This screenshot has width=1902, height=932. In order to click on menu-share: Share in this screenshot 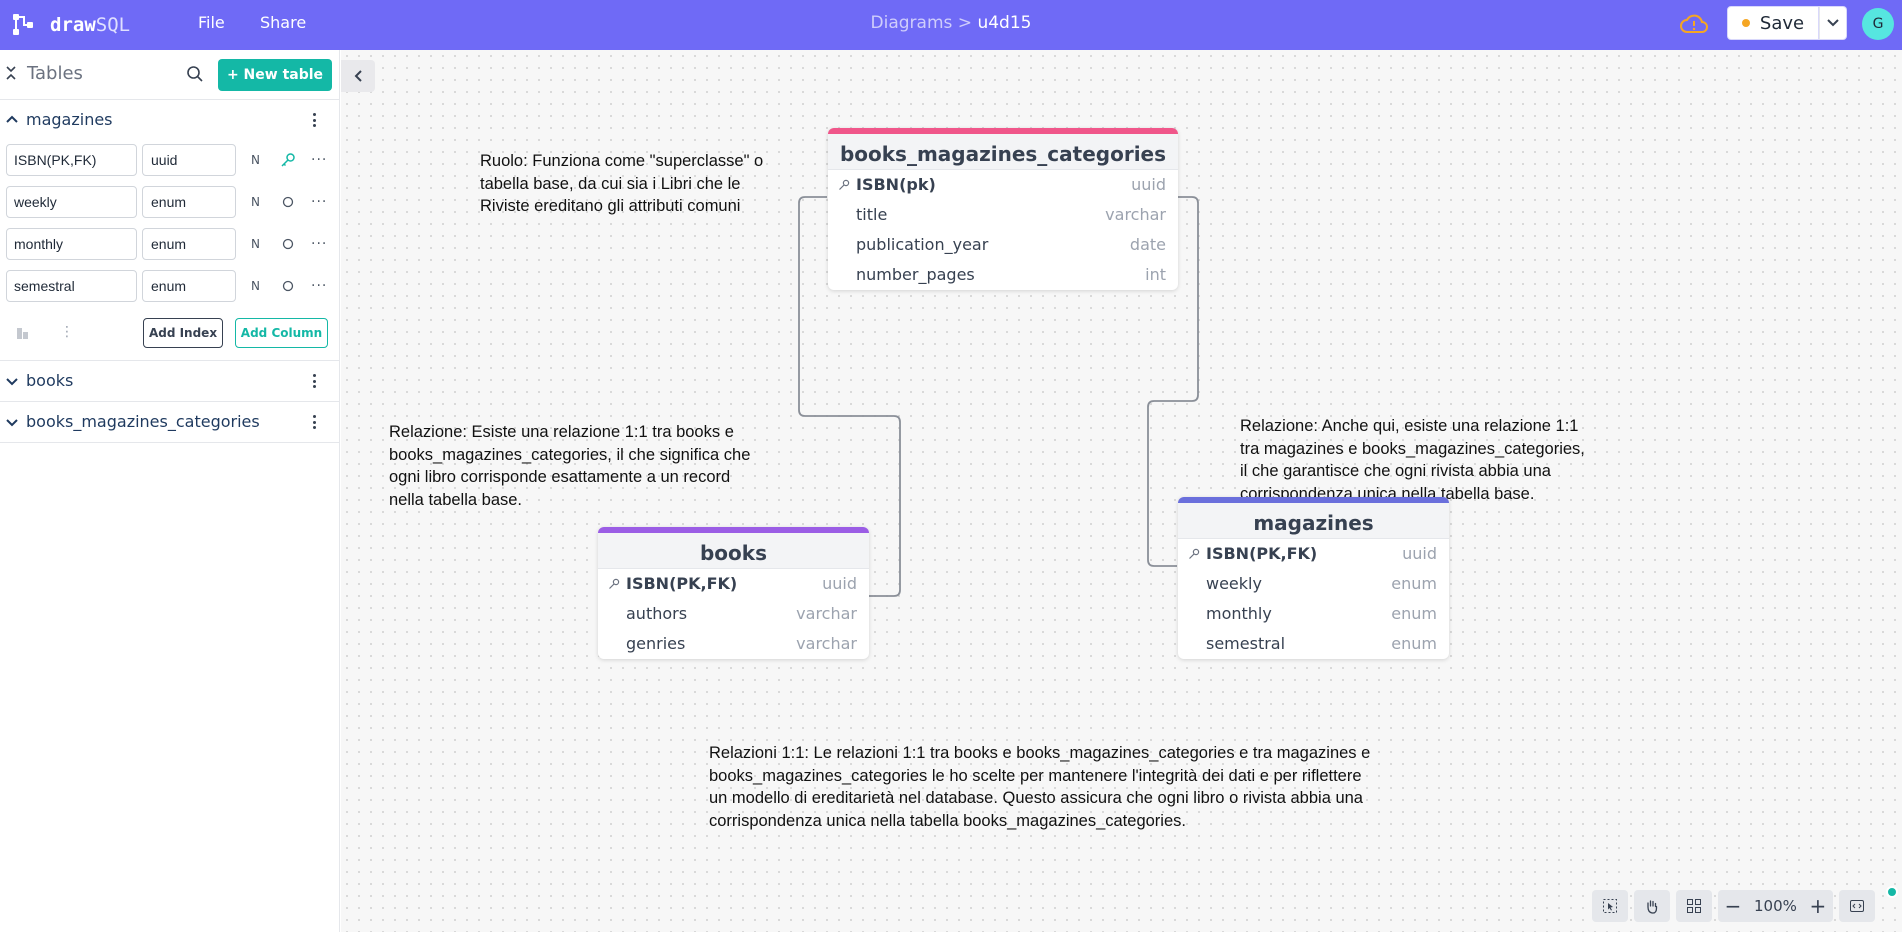, I will do `click(283, 22)`.